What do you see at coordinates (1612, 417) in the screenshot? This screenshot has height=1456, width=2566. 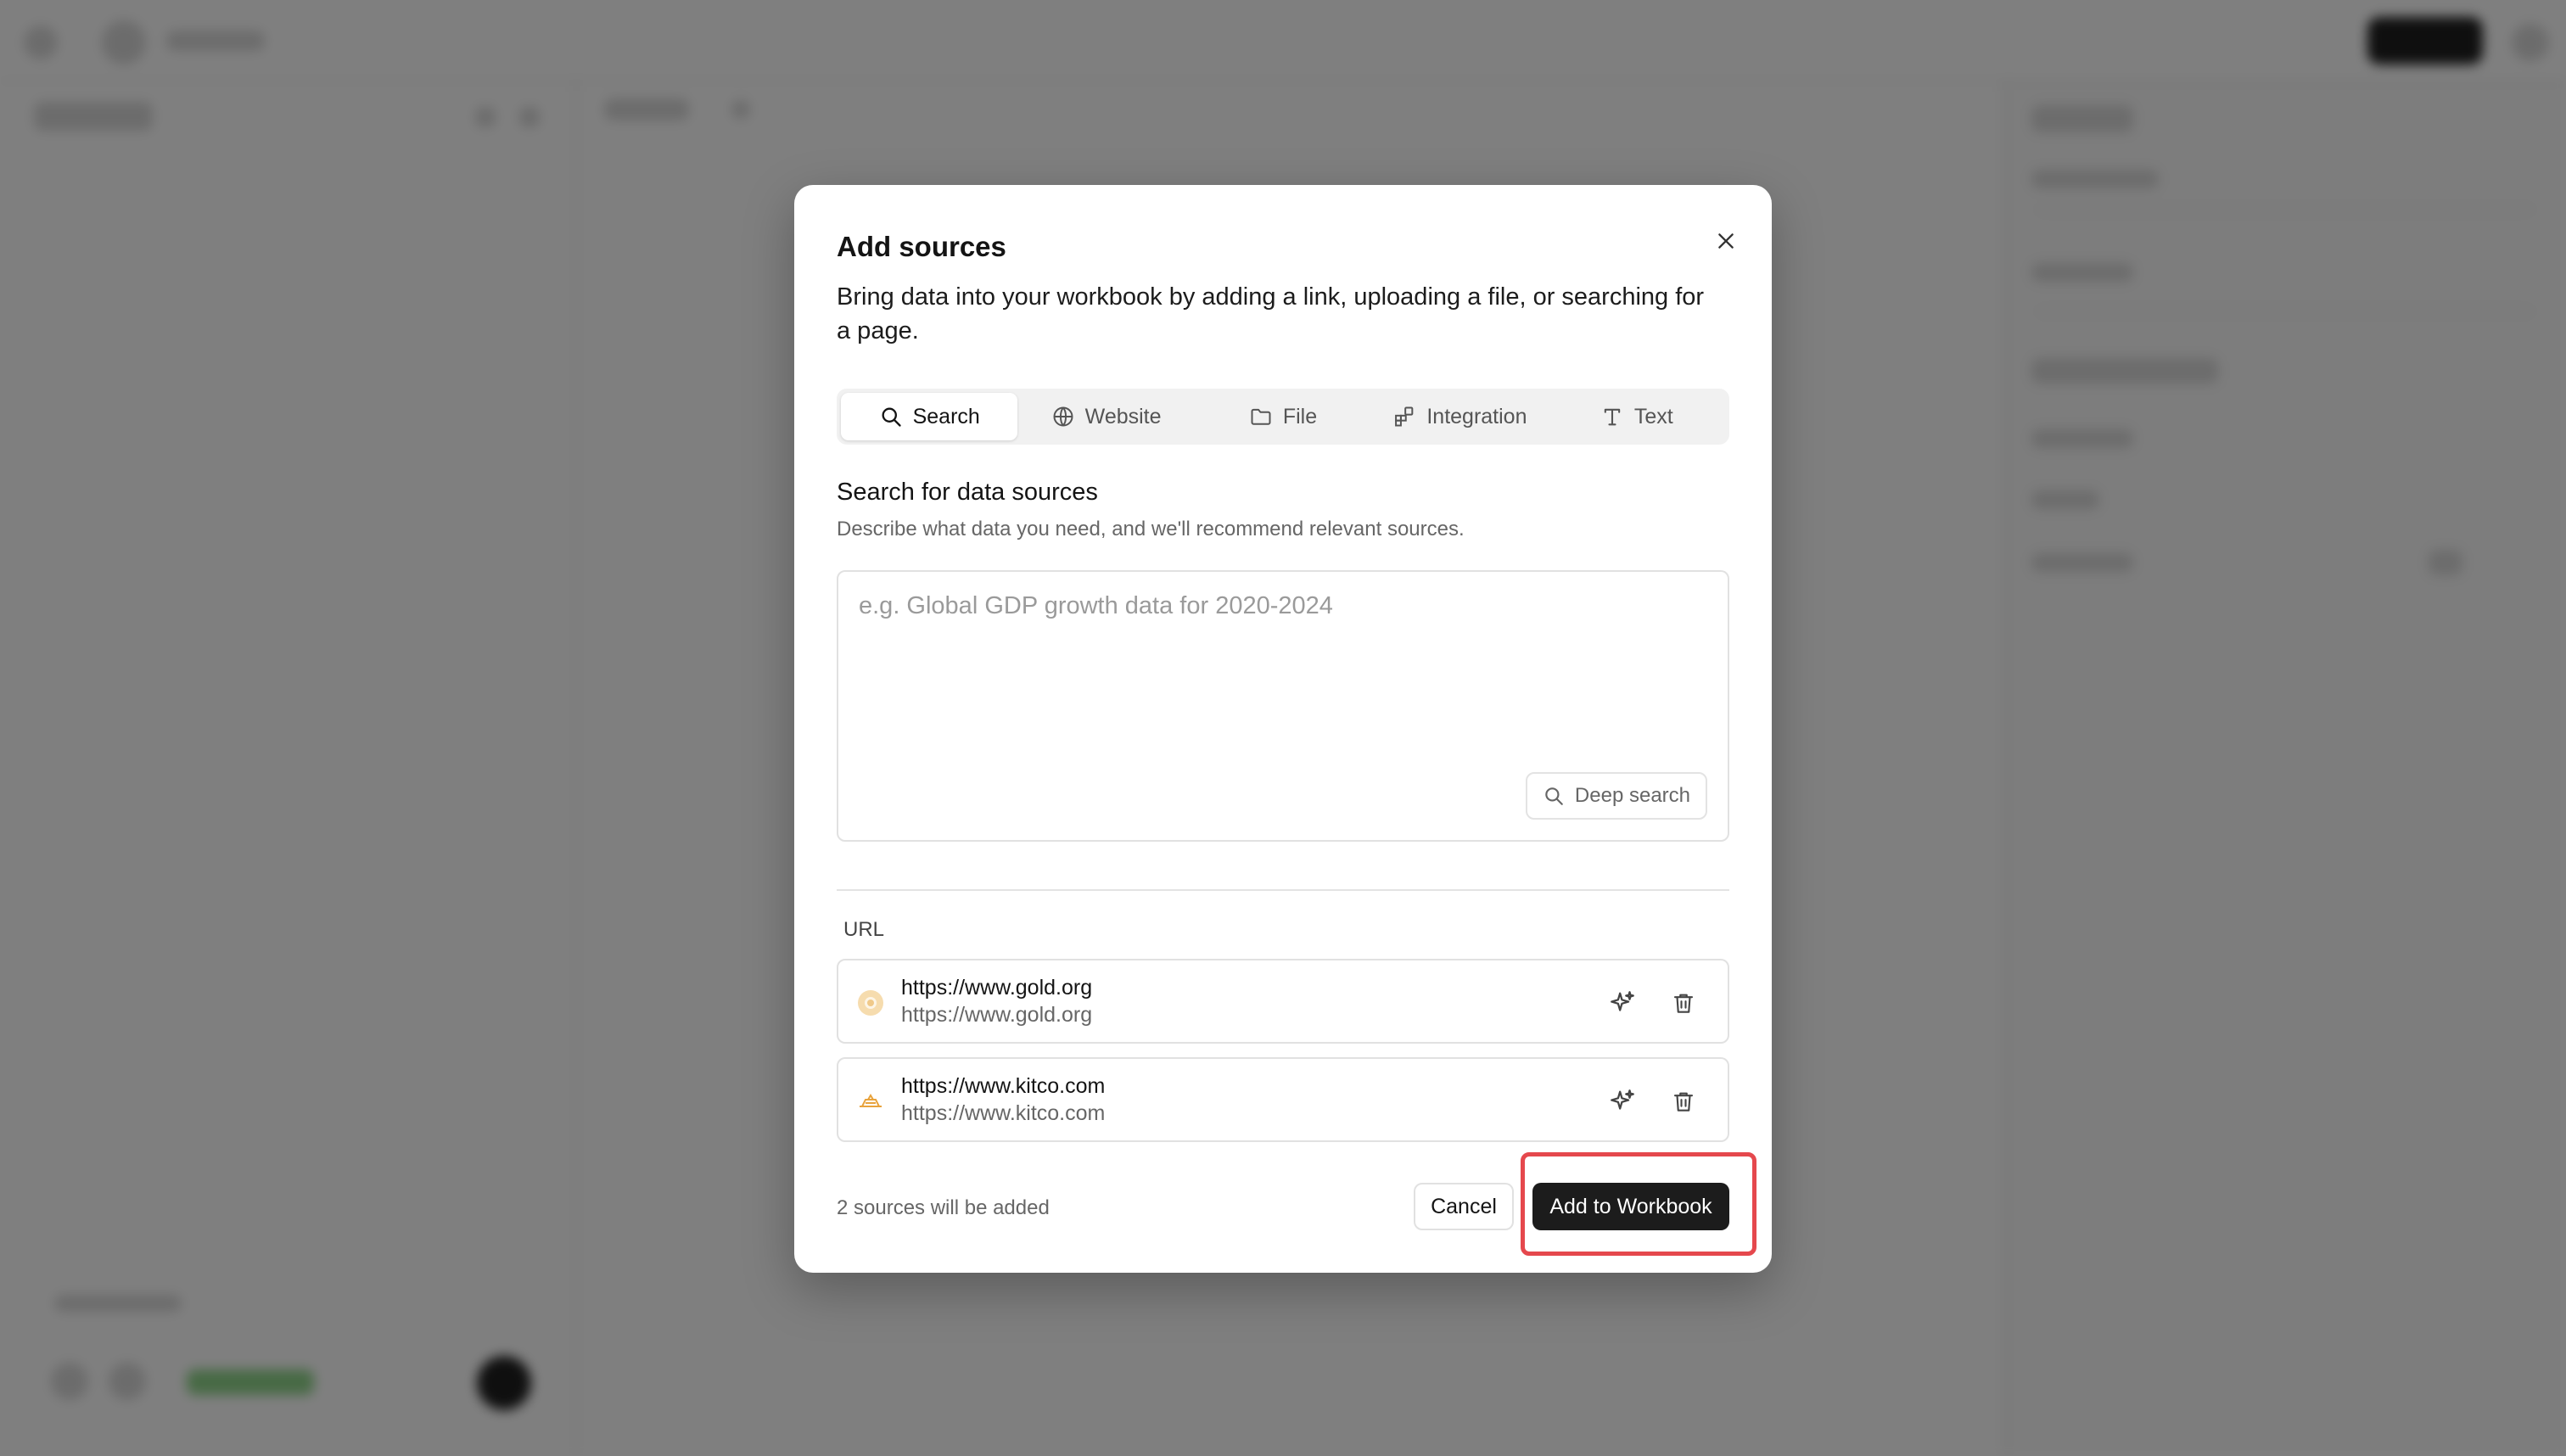 I see `text-icon` at bounding box center [1612, 417].